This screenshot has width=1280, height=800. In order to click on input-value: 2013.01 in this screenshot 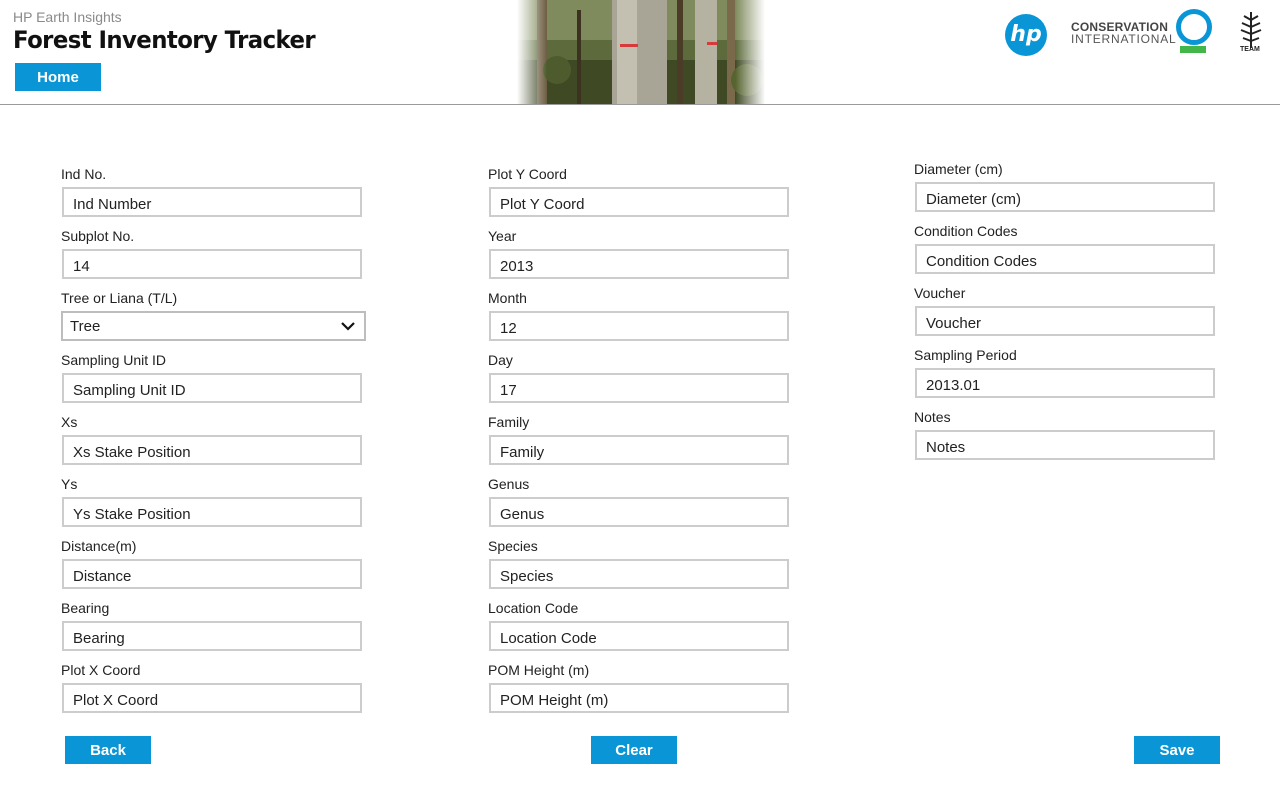, I will do `click(953, 385)`.